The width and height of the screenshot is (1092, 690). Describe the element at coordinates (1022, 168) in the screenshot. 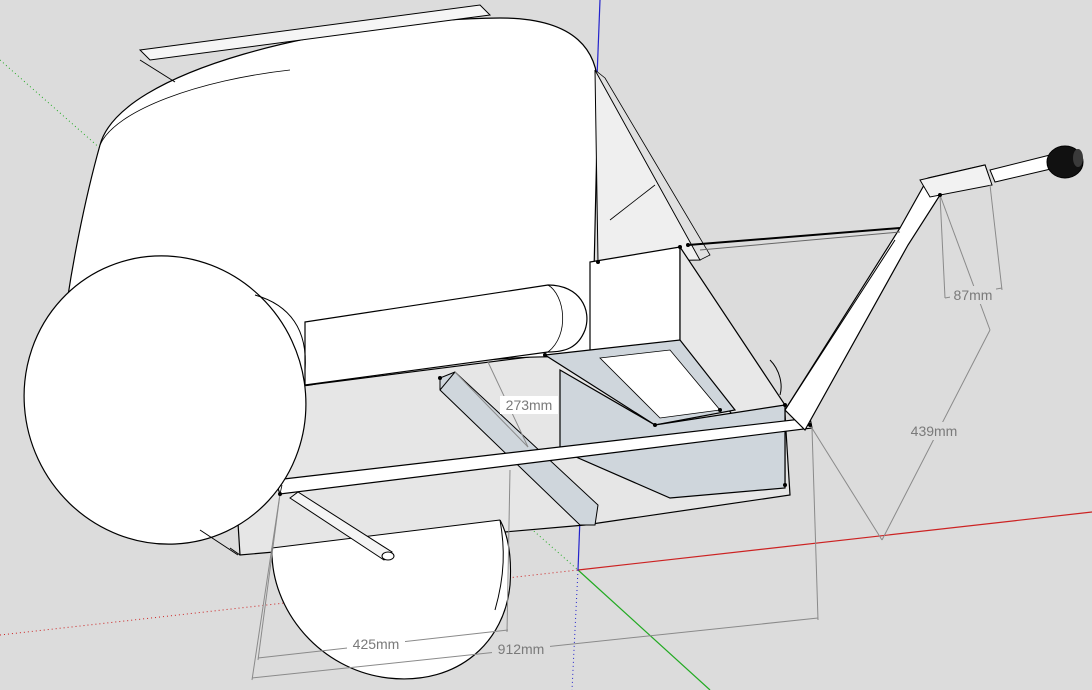

I see `handle-shaft` at that location.